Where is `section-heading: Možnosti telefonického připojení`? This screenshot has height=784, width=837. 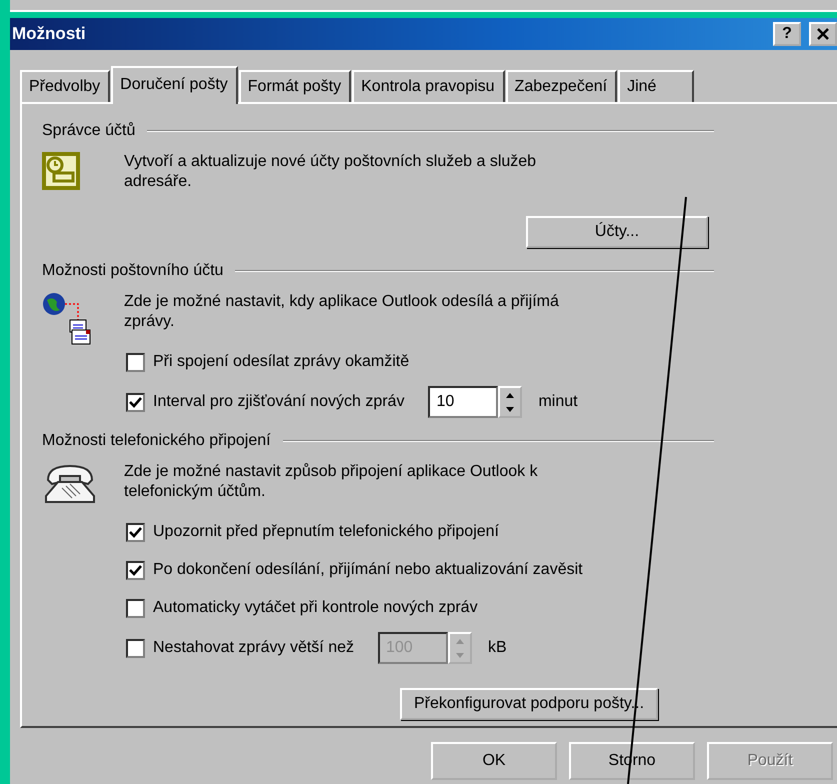
section-heading: Možnosti telefonického připojení is located at coordinates (156, 441).